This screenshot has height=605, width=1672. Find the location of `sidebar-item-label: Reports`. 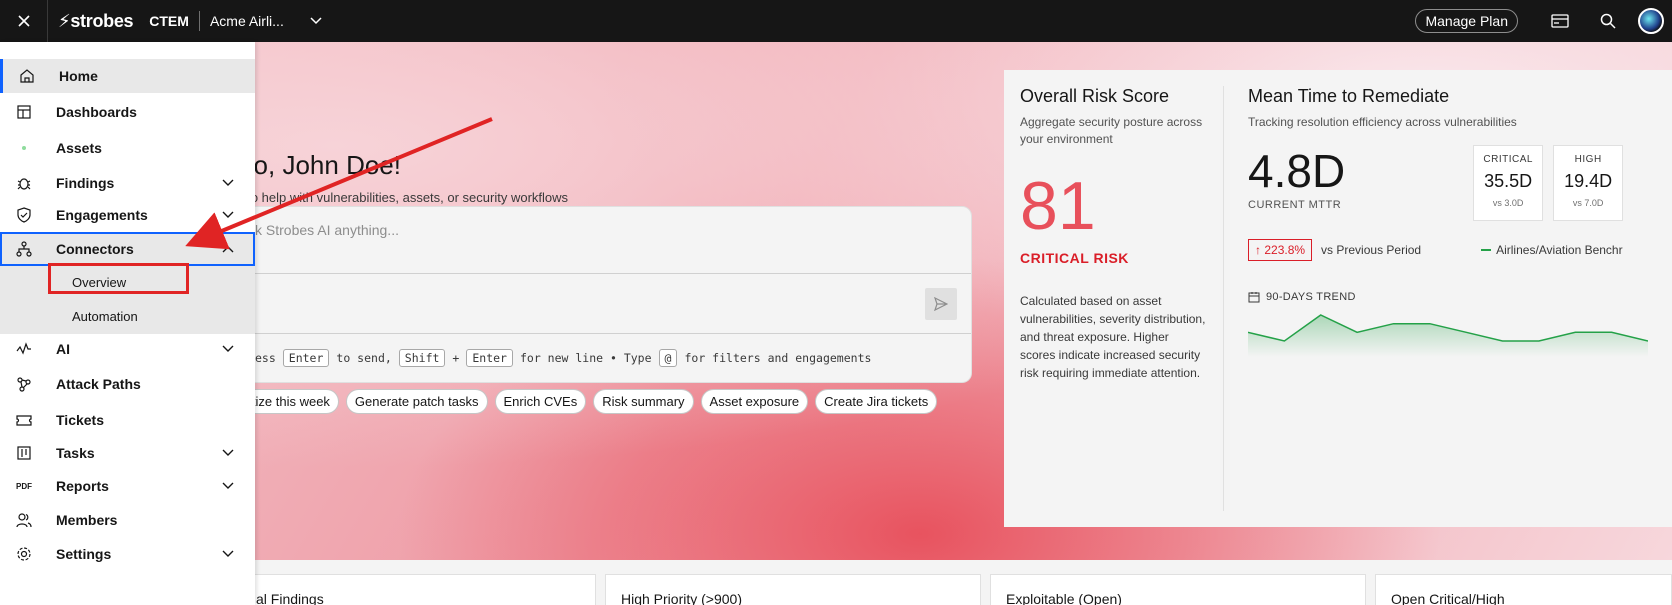

sidebar-item-label: Reports is located at coordinates (82, 486).